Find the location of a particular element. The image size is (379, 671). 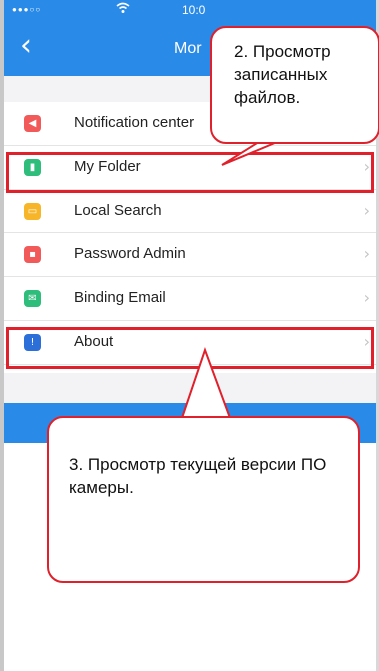

callout-about-text: 3. Просмотр текущей версии ПО камеры. is located at coordinates (198, 476).